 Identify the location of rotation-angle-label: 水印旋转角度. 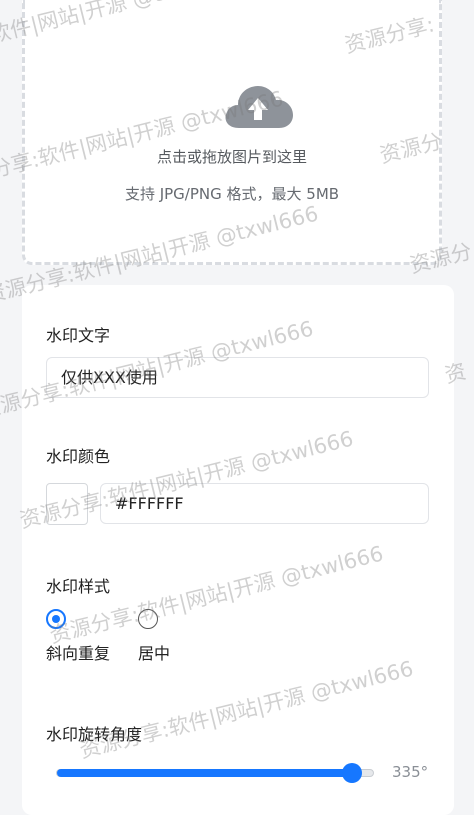
(94, 734).